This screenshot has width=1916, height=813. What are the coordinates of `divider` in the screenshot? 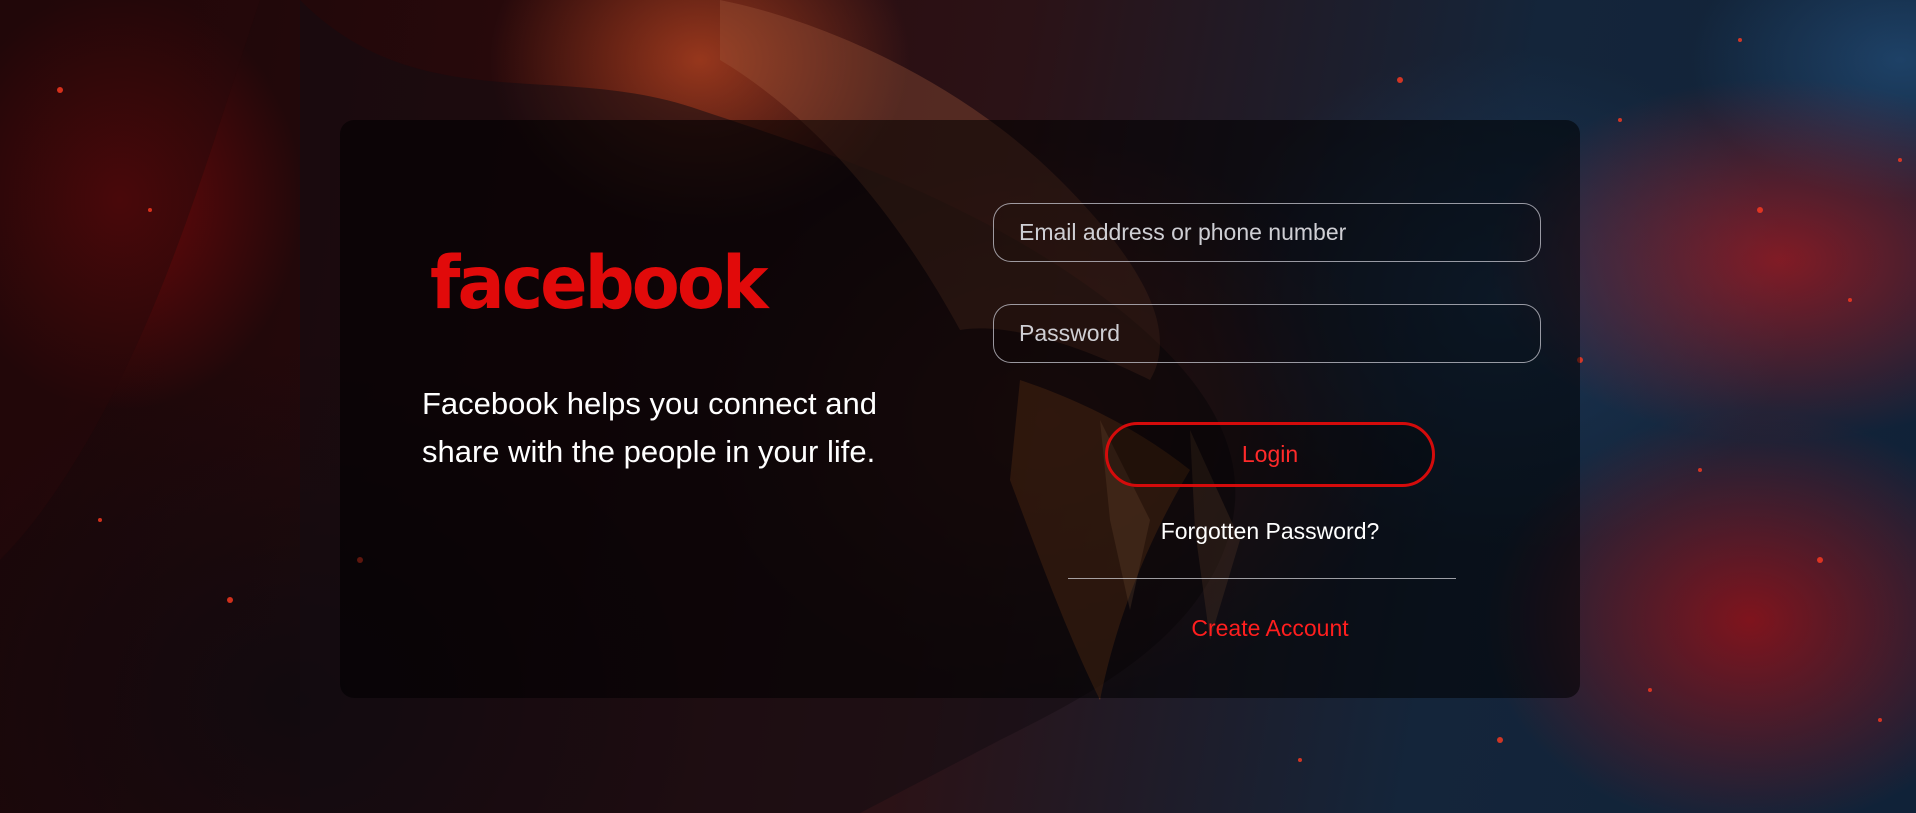 It's located at (1262, 578).